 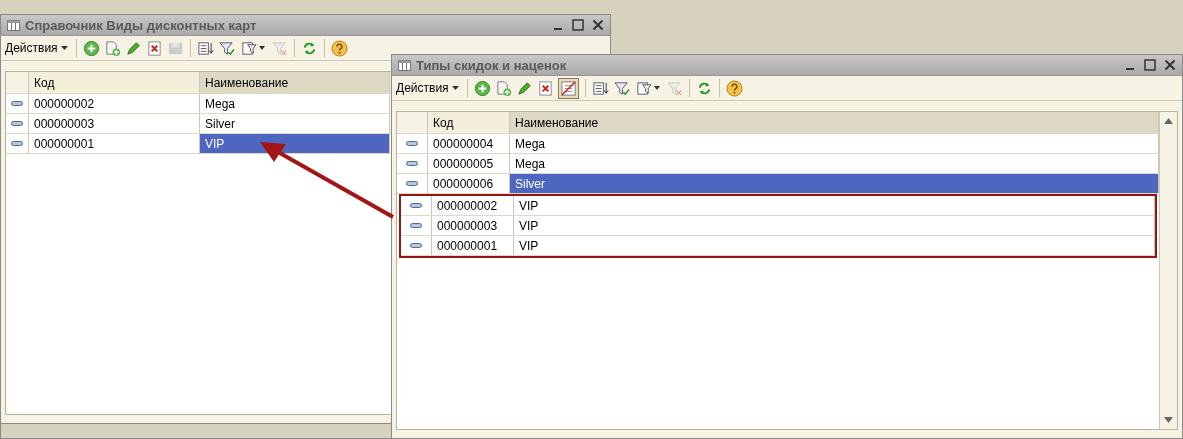 I want to click on table-cell: 000000005, so click(x=469, y=163).